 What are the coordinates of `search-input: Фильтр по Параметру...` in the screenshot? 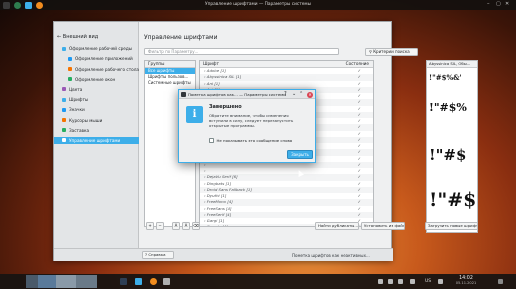 It's located at (241, 51).